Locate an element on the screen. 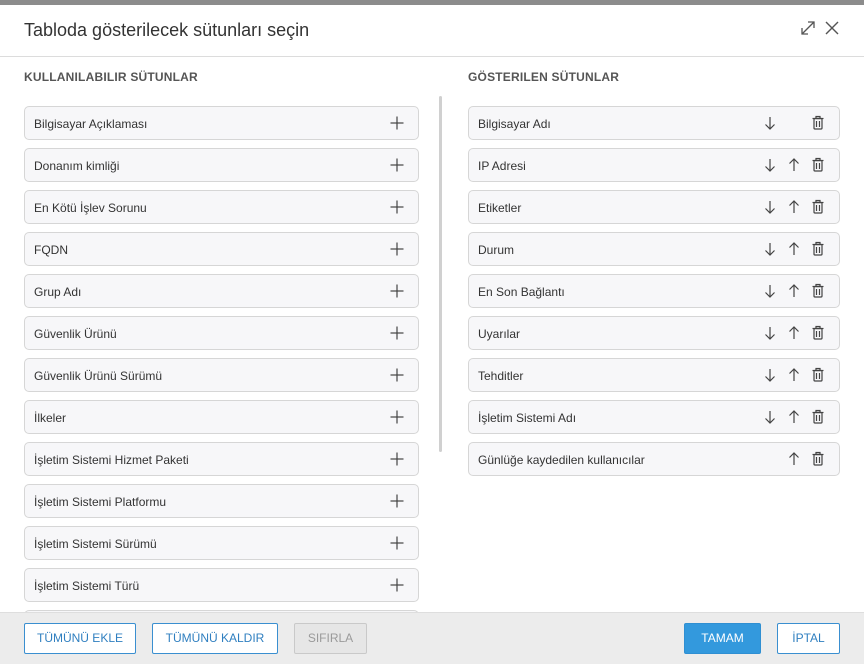  shown-column-label: IP Adresi is located at coordinates (502, 166).